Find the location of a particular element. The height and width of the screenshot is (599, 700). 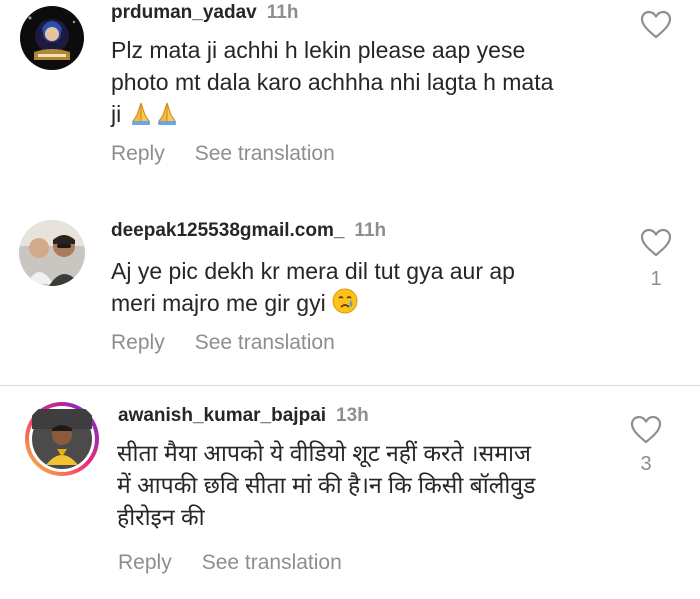

timestamp: 13h is located at coordinates (352, 415).